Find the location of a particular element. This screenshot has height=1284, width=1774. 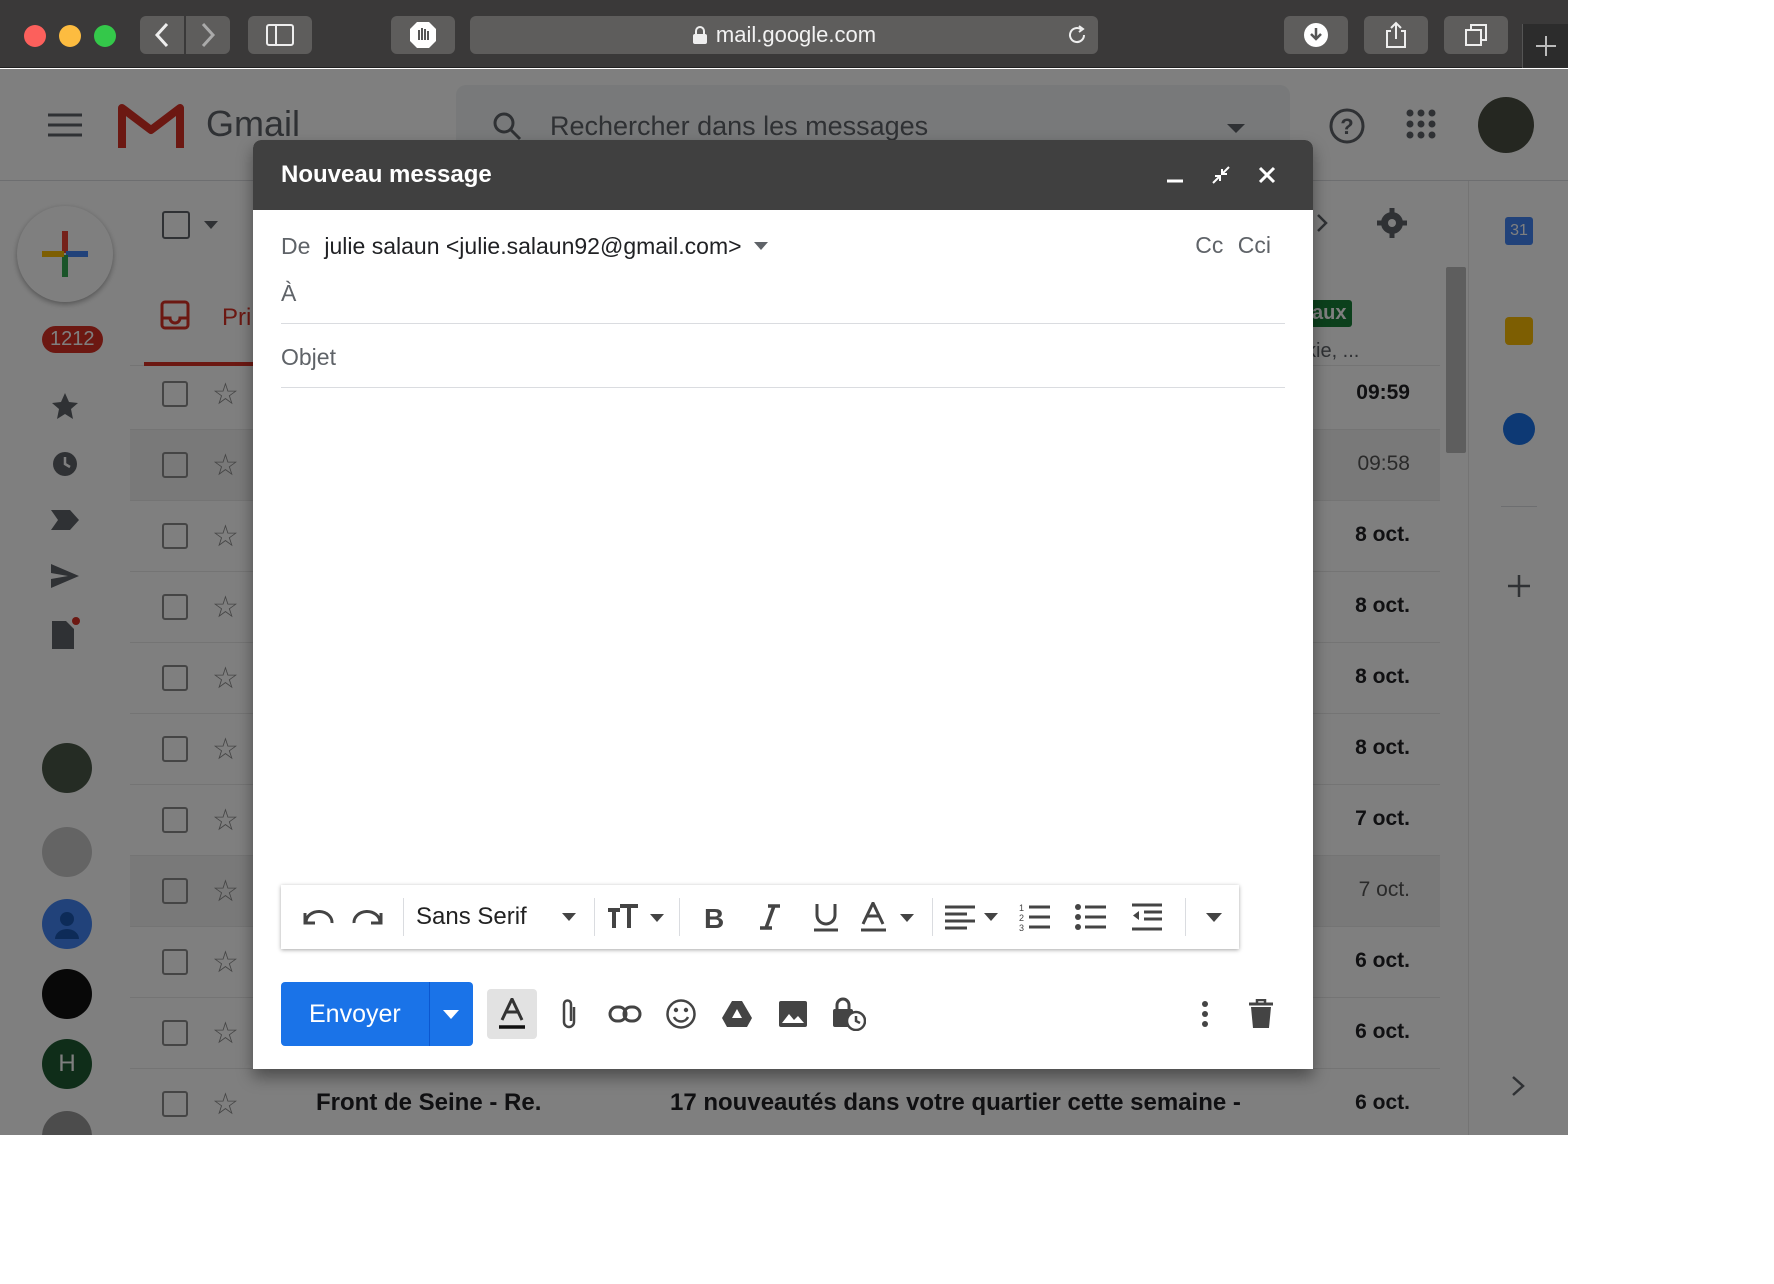

undo-icon is located at coordinates (318, 917).